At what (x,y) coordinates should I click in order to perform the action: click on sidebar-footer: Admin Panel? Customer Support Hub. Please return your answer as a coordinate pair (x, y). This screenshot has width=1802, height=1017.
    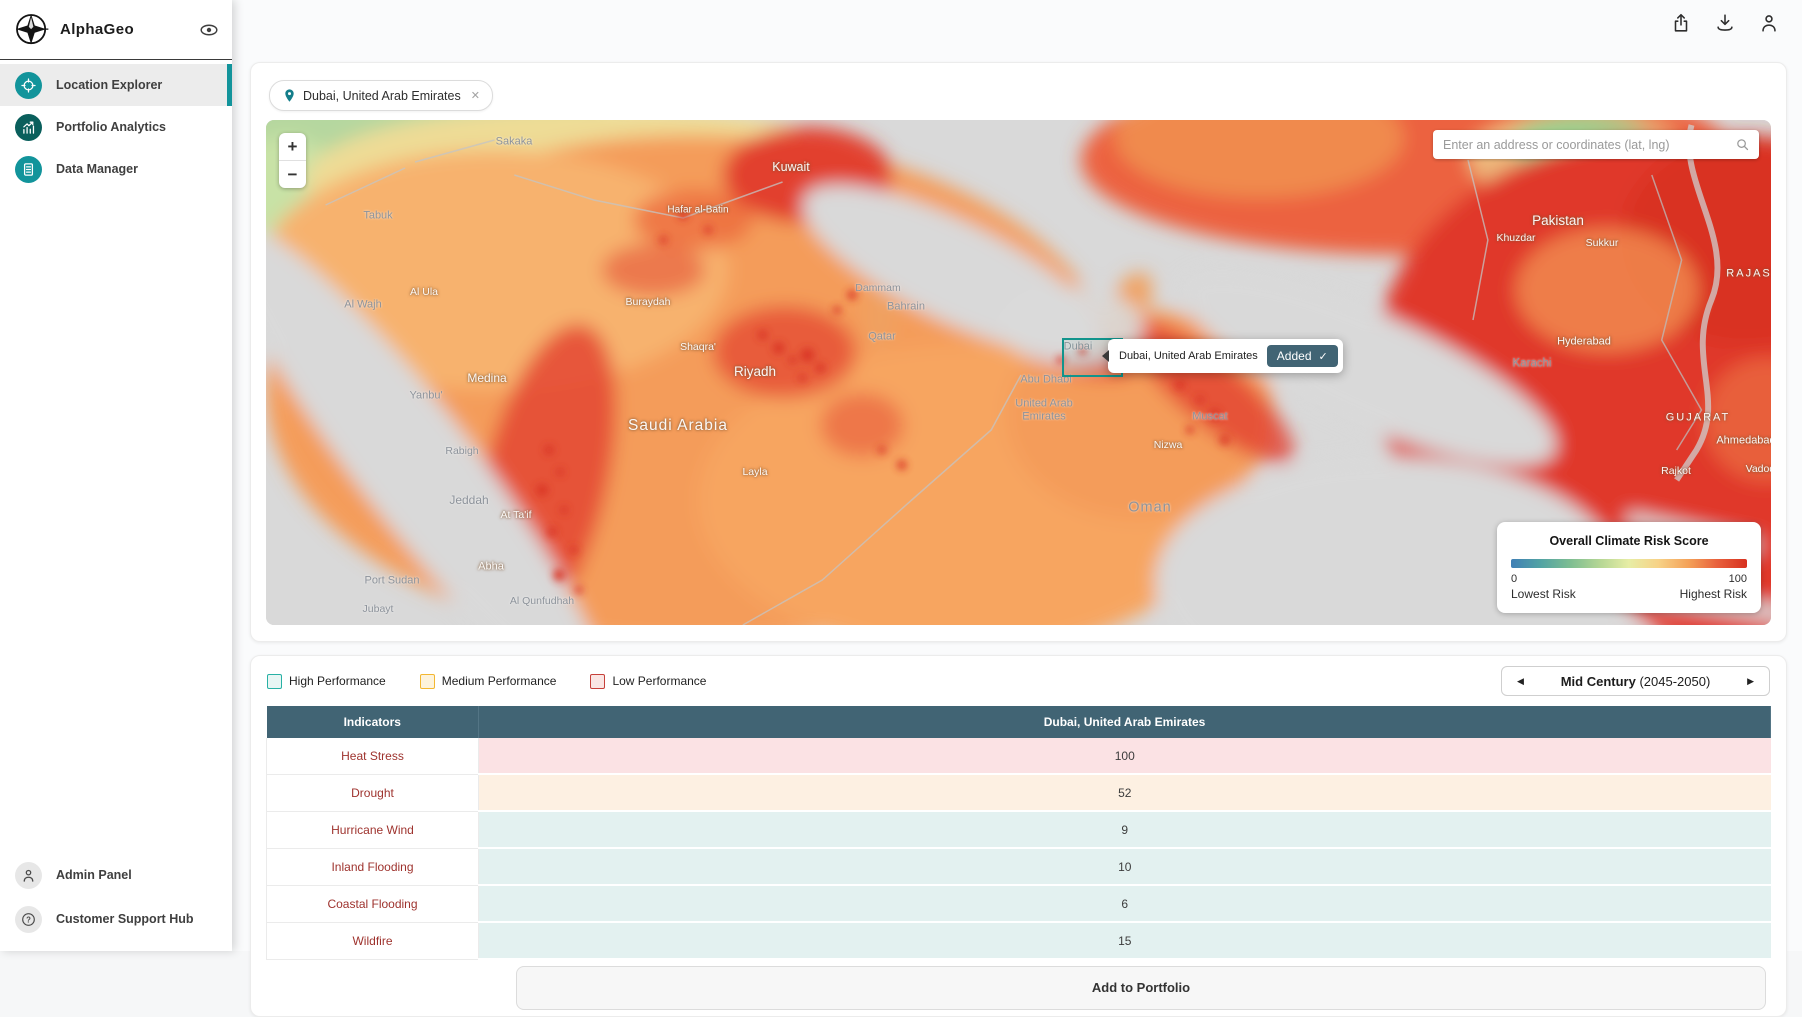
    Looking at the image, I should click on (116, 897).